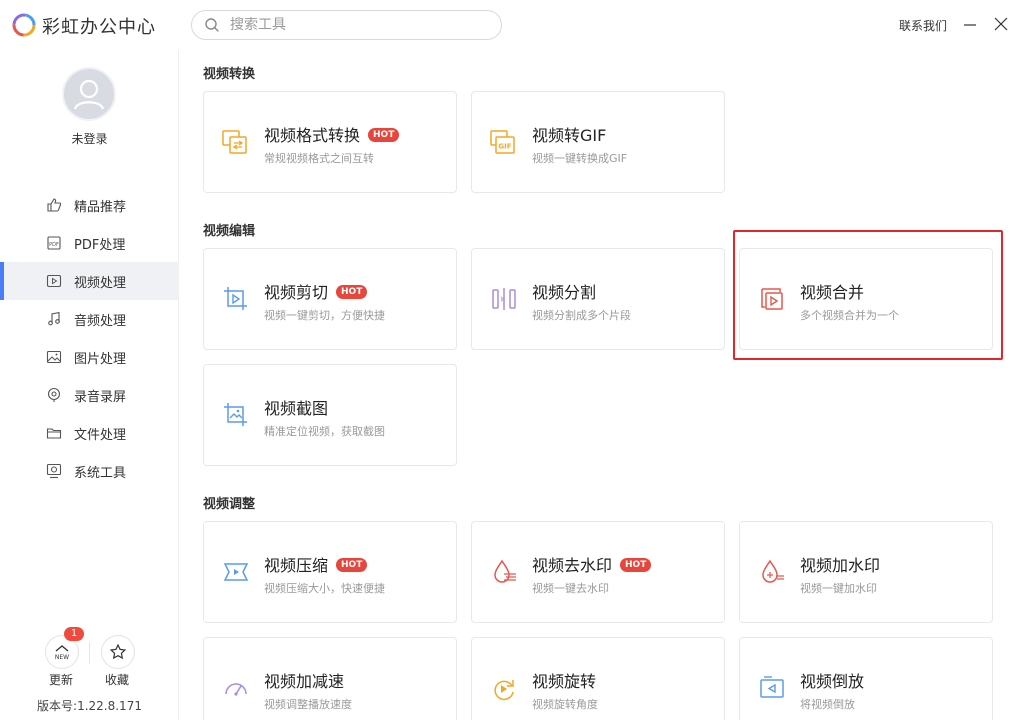 The image size is (1025, 720). What do you see at coordinates (61, 680) in the screenshot?
I see `update-label: 更新` at bounding box center [61, 680].